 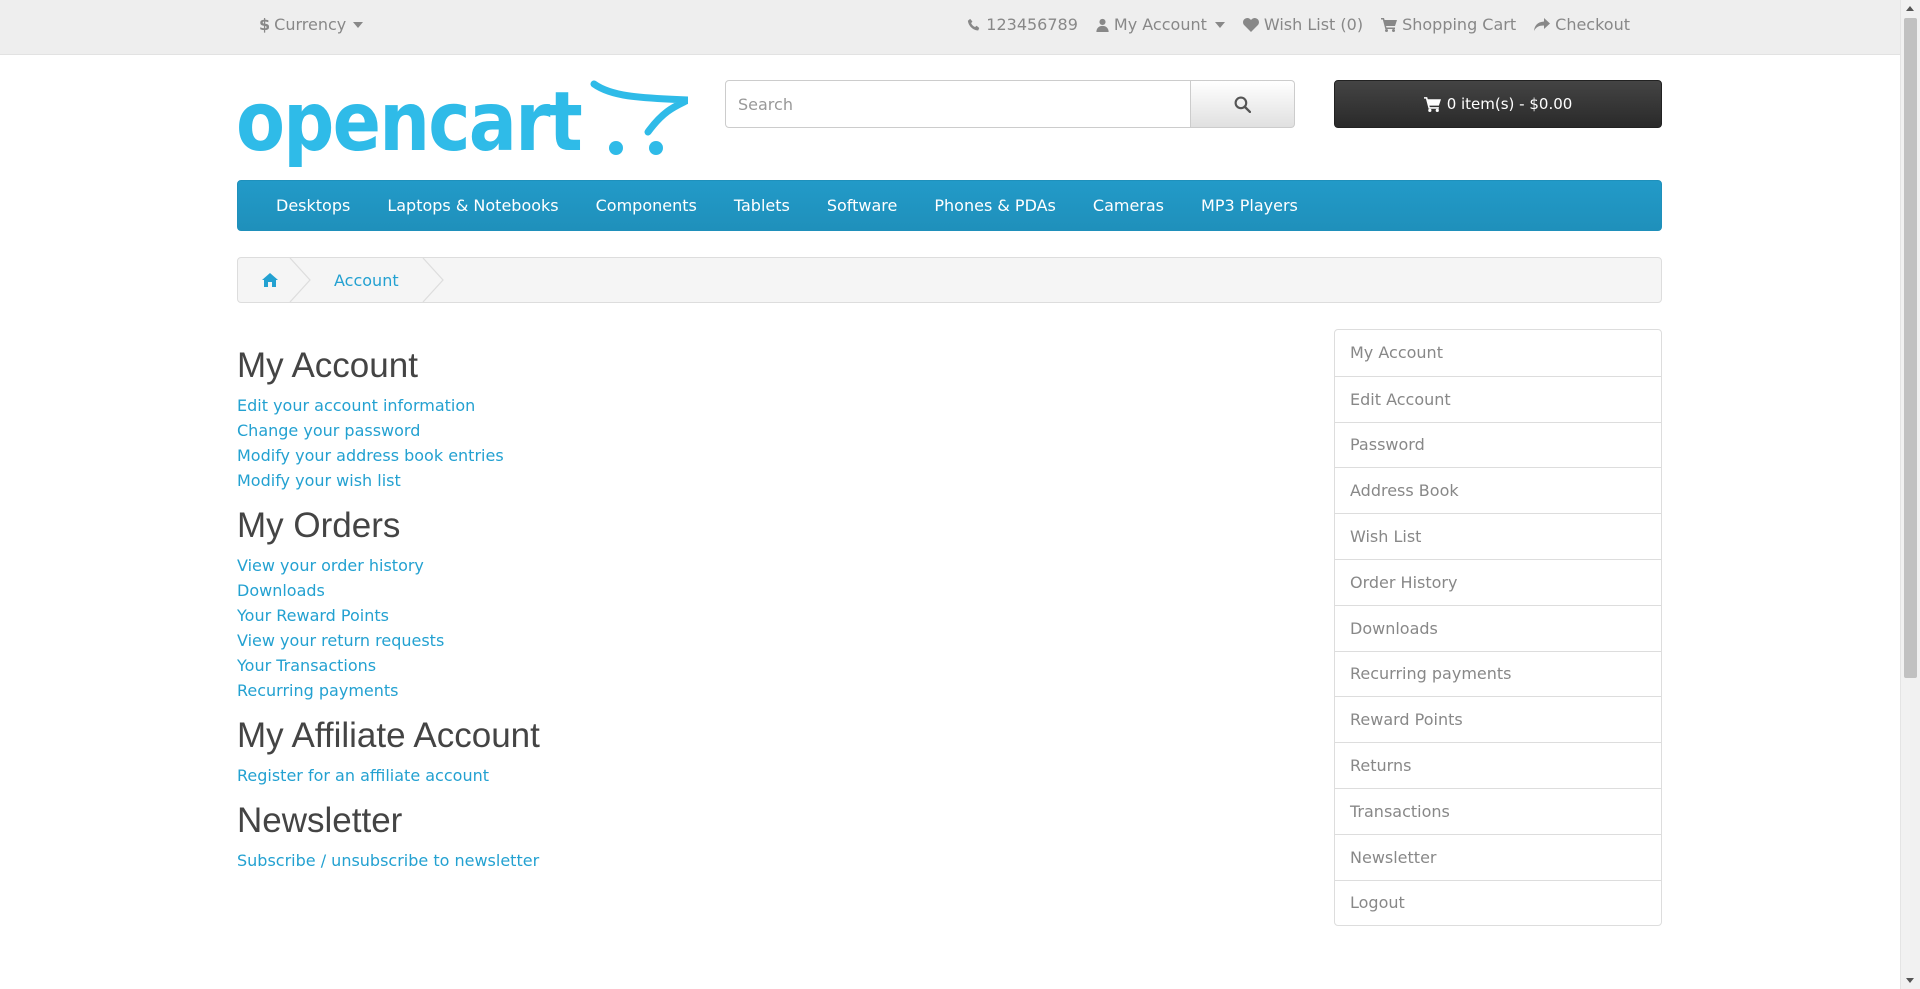 What do you see at coordinates (370, 455) in the screenshot?
I see `address-book-link: Modify your address book entries` at bounding box center [370, 455].